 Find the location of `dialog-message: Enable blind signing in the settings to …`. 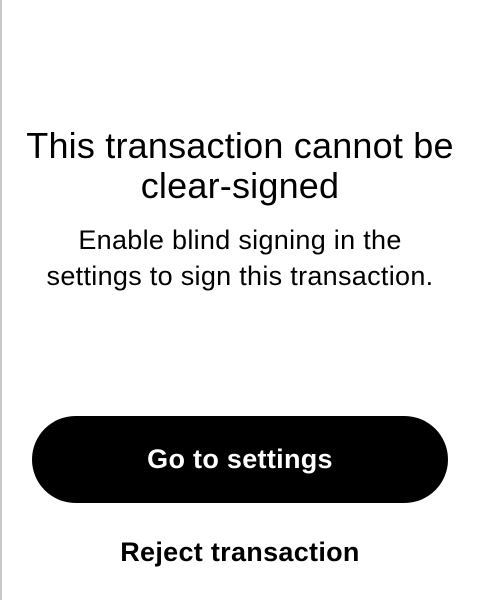

dialog-message: Enable blind signing in the settings to … is located at coordinates (240, 258).